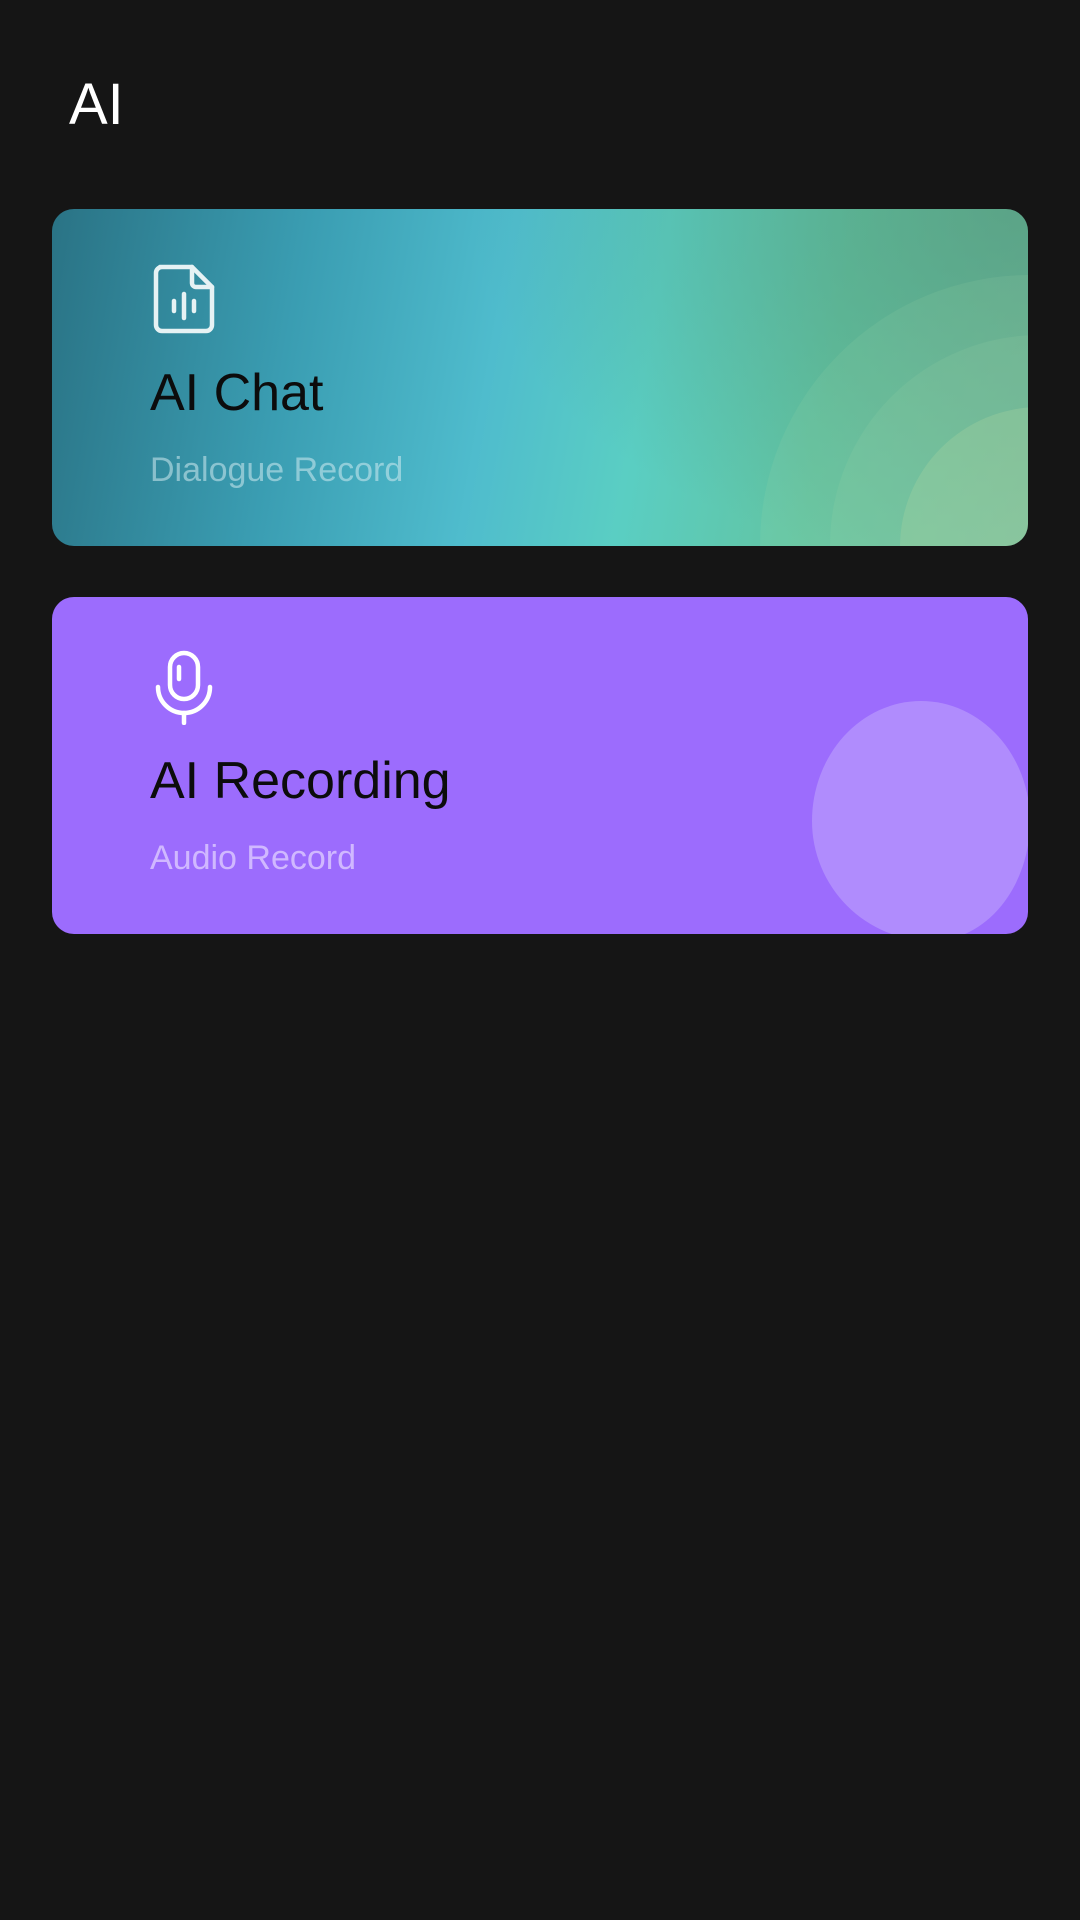  What do you see at coordinates (96, 104) in the screenshot?
I see `page-title: AI` at bounding box center [96, 104].